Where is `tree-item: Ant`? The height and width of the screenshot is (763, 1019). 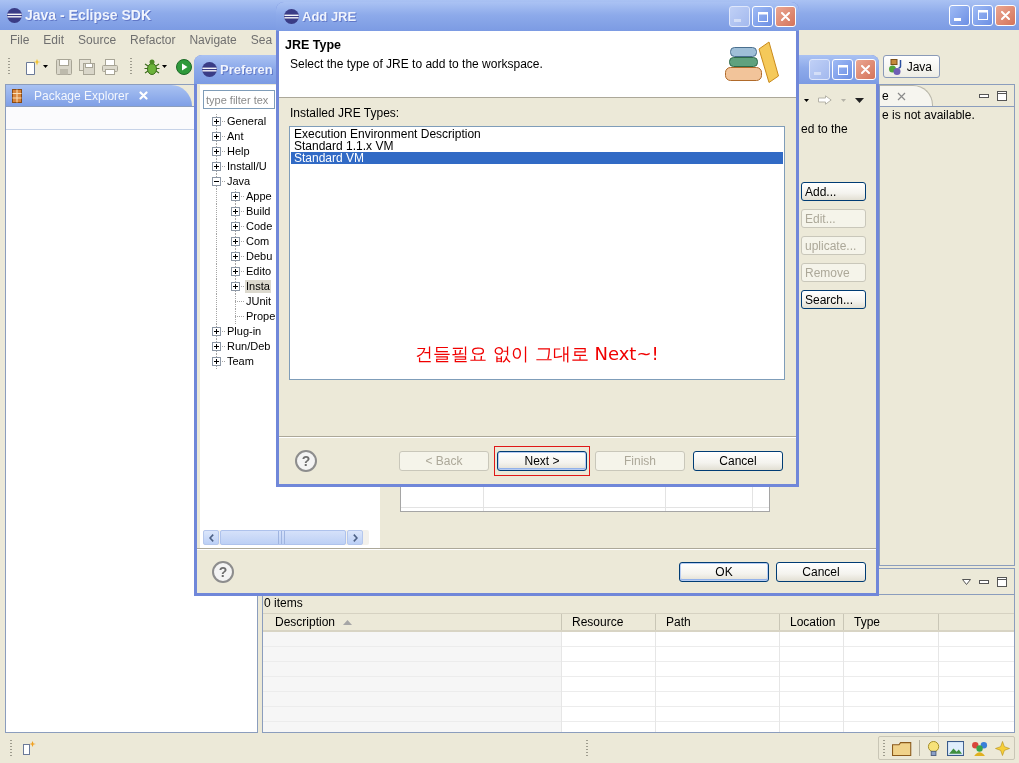 tree-item: Ant is located at coordinates (235, 136).